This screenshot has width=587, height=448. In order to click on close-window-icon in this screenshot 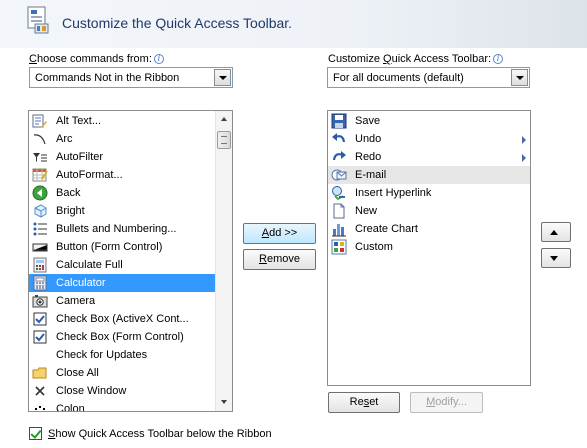, I will do `click(40, 391)`.